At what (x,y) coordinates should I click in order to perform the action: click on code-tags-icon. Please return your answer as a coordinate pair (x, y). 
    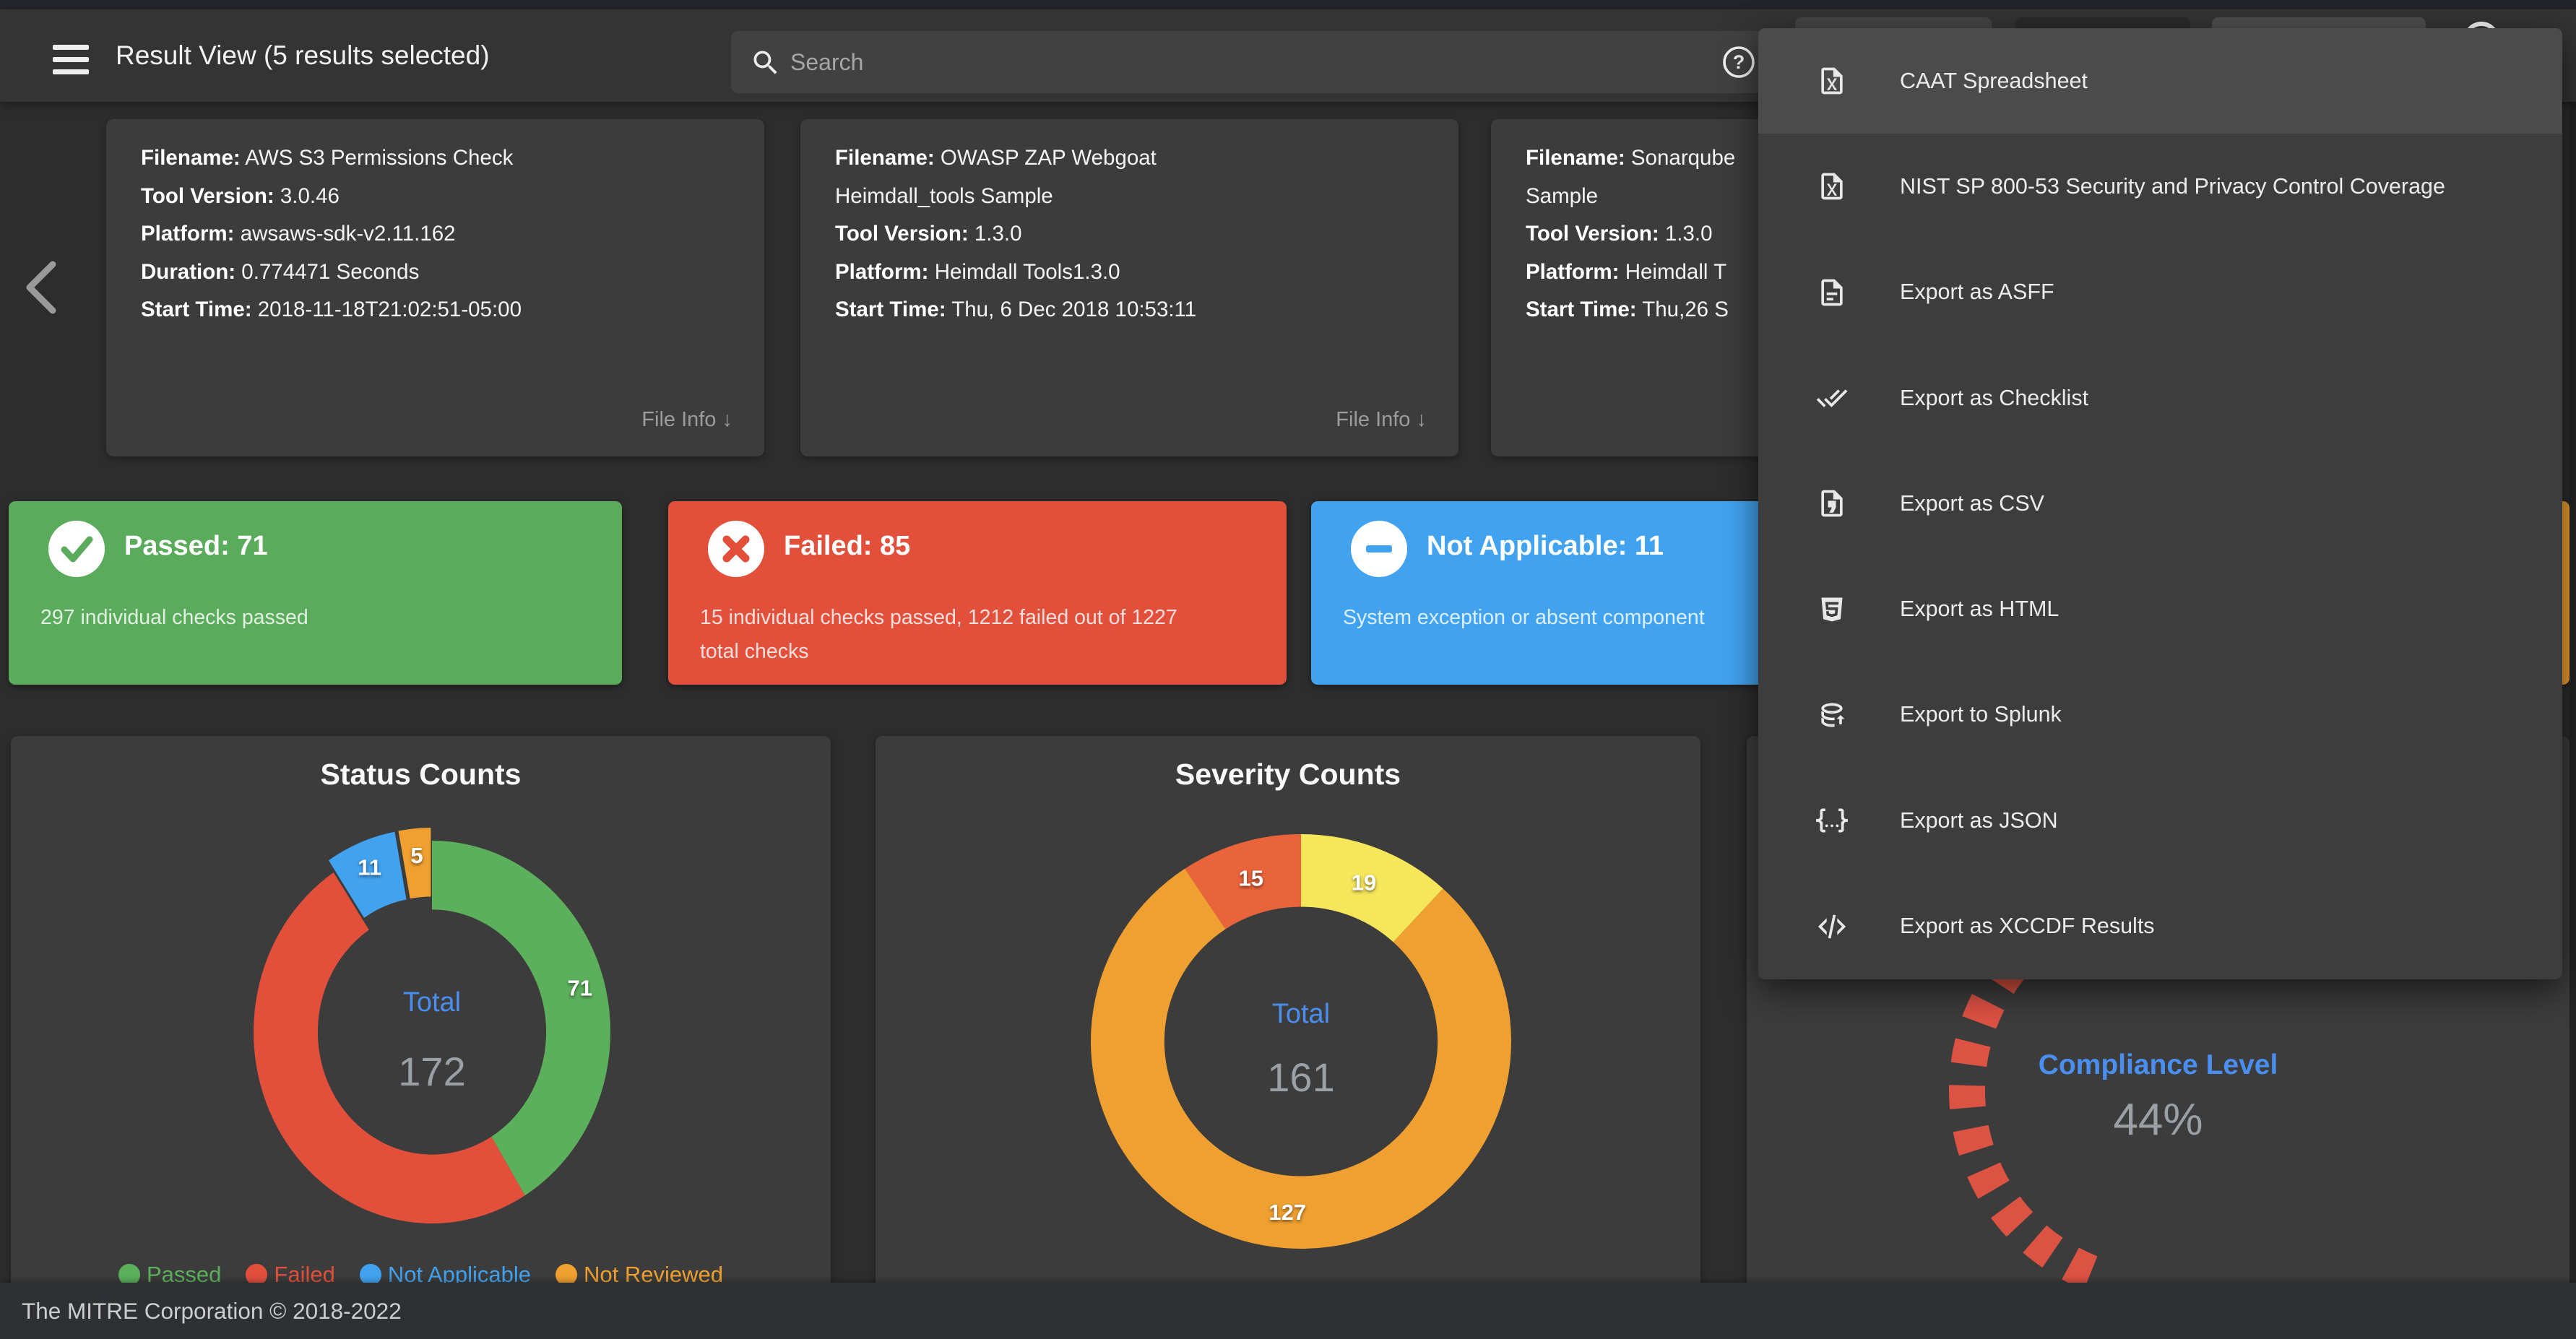
    Looking at the image, I should click on (1832, 926).